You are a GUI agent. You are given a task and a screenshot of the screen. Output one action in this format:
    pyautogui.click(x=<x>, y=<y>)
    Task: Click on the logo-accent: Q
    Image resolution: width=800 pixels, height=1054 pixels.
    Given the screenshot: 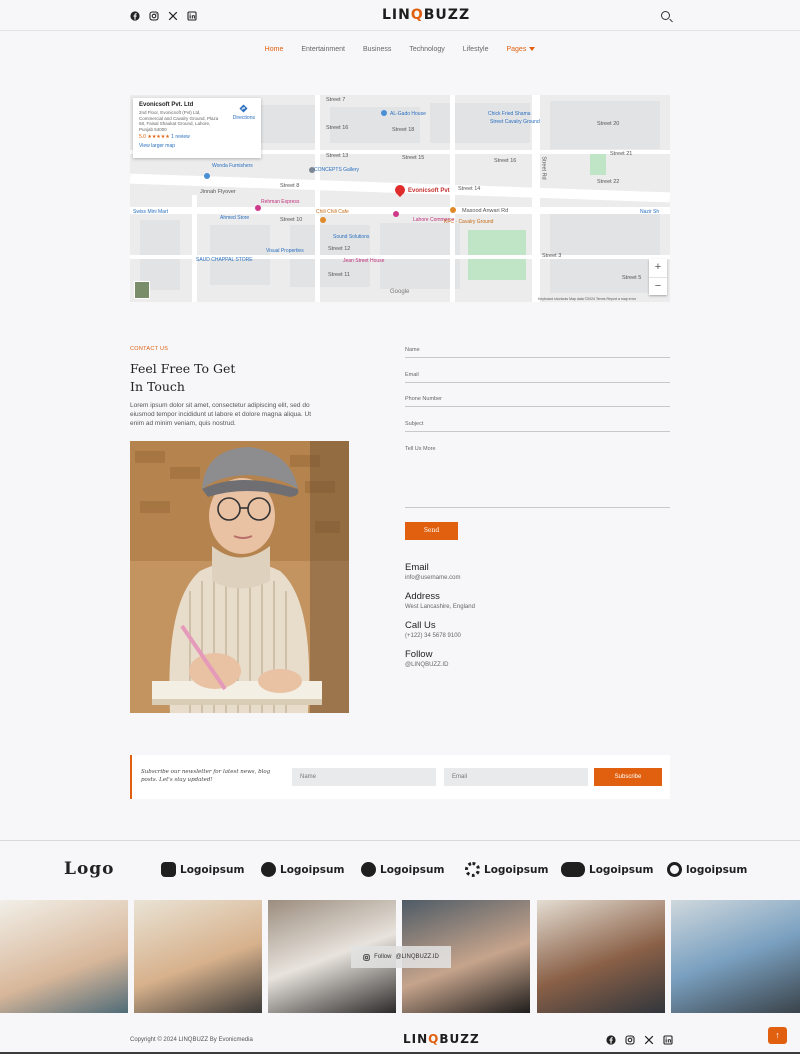 What is the action you would take?
    pyautogui.click(x=434, y=1039)
    